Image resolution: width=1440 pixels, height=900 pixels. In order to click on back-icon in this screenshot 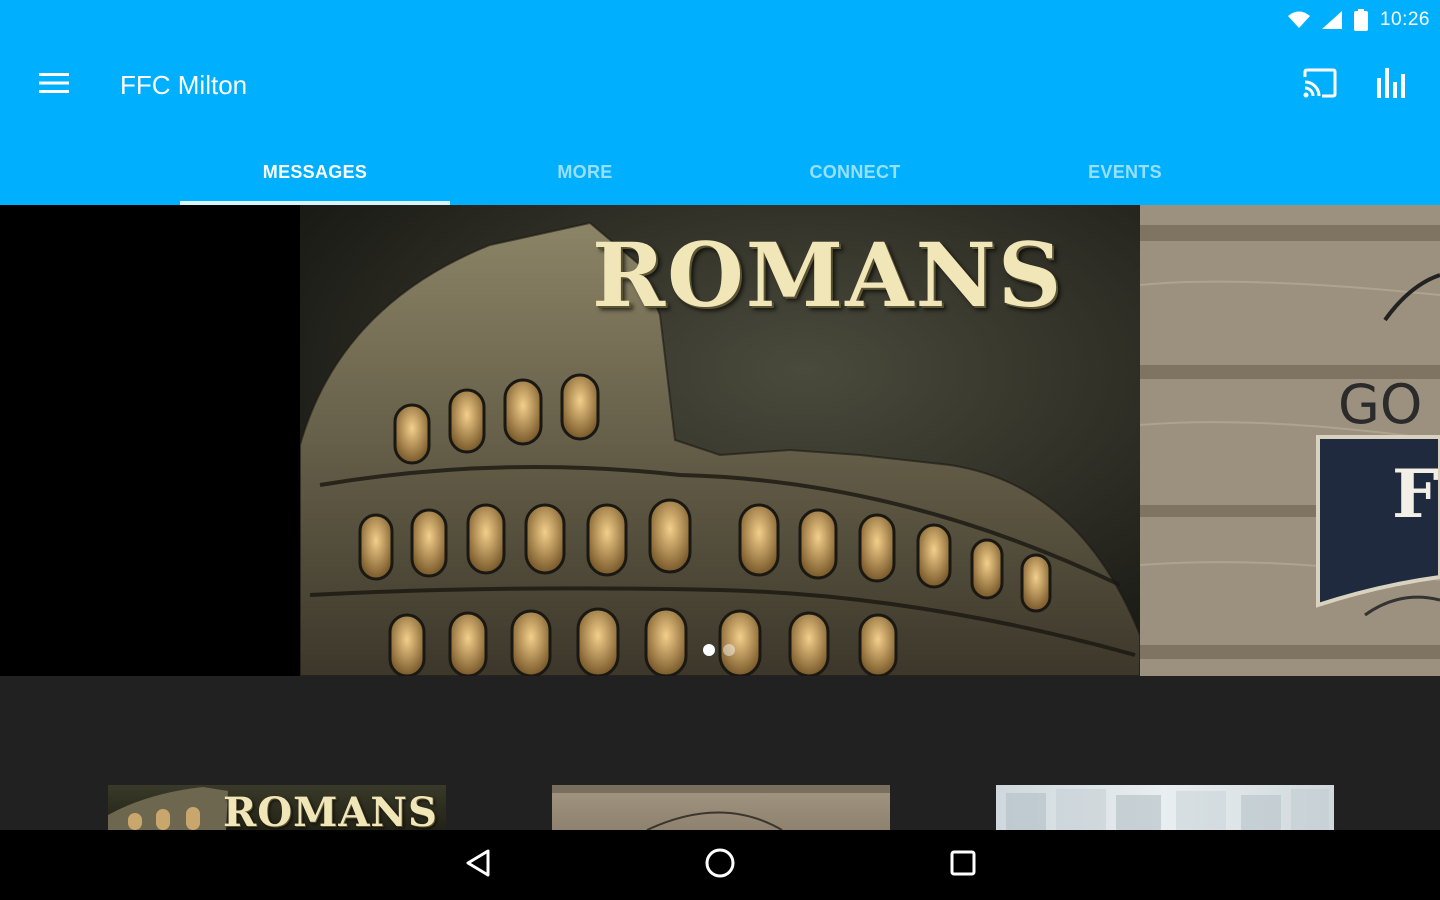, I will do `click(478, 865)`.